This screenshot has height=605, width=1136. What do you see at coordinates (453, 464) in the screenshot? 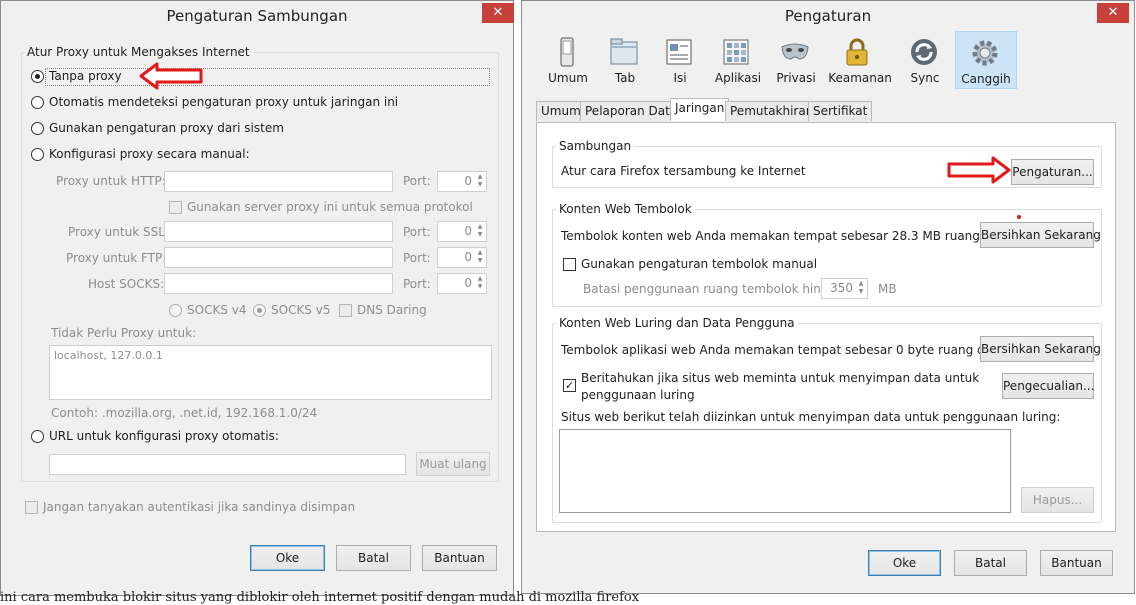
I see `reload-button: Muat ulang` at bounding box center [453, 464].